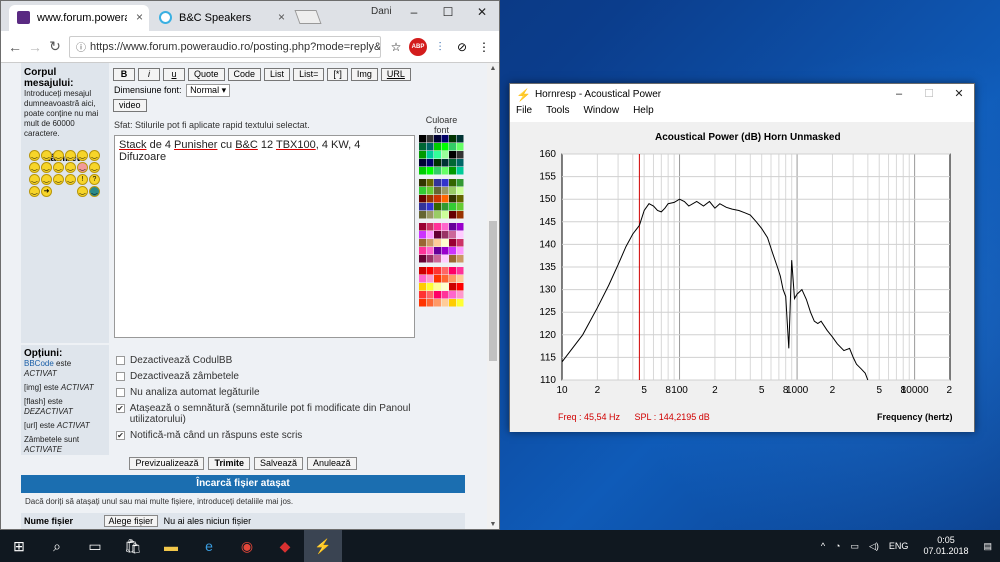 This screenshot has width=1000, height=562. I want to click on scrollbar-thumb, so click(493, 291).